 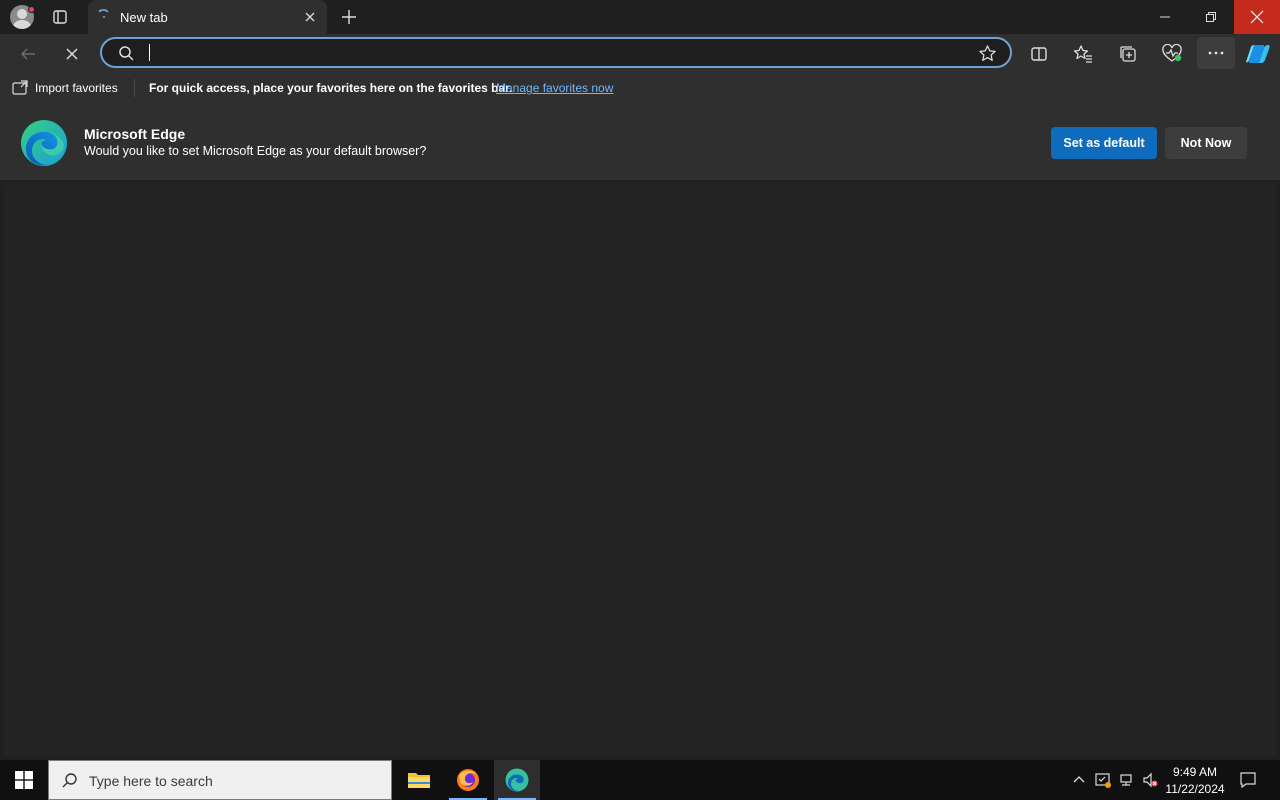 What do you see at coordinates (310, 17) in the screenshot?
I see `tab-close-icon` at bounding box center [310, 17].